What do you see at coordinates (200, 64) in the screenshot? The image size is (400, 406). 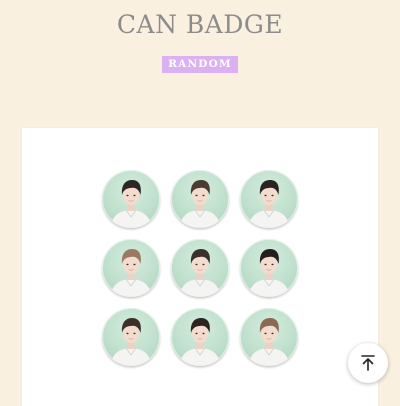 I see `random-badge: RANDOM` at bounding box center [200, 64].